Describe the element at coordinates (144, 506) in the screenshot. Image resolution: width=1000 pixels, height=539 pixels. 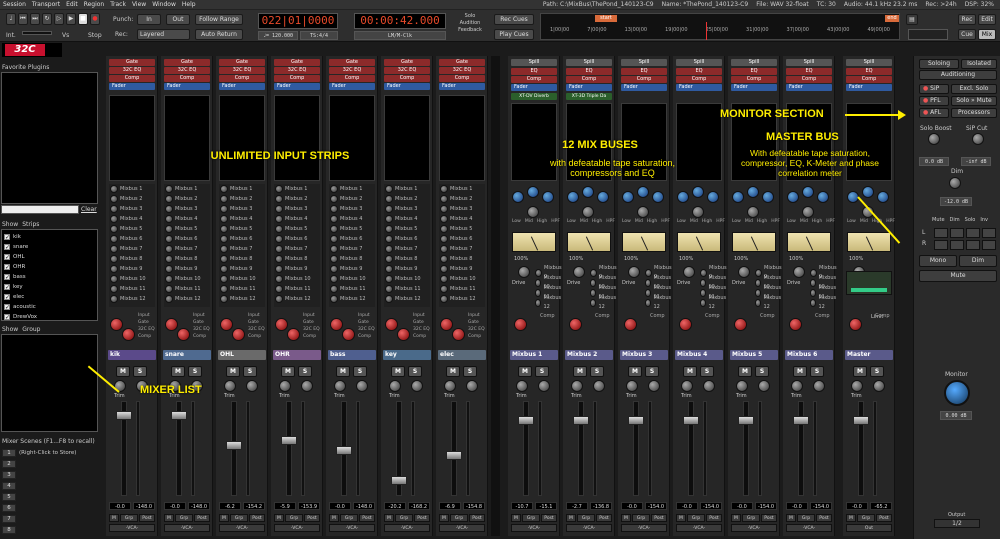
I see `peak-value: -148.0` at that location.